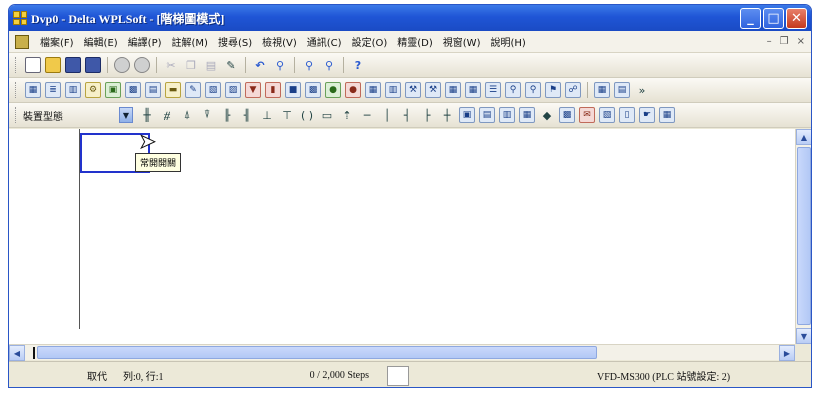 The width and height of the screenshot is (820, 394). I want to click on mdi-minimize-button: –, so click(769, 41).